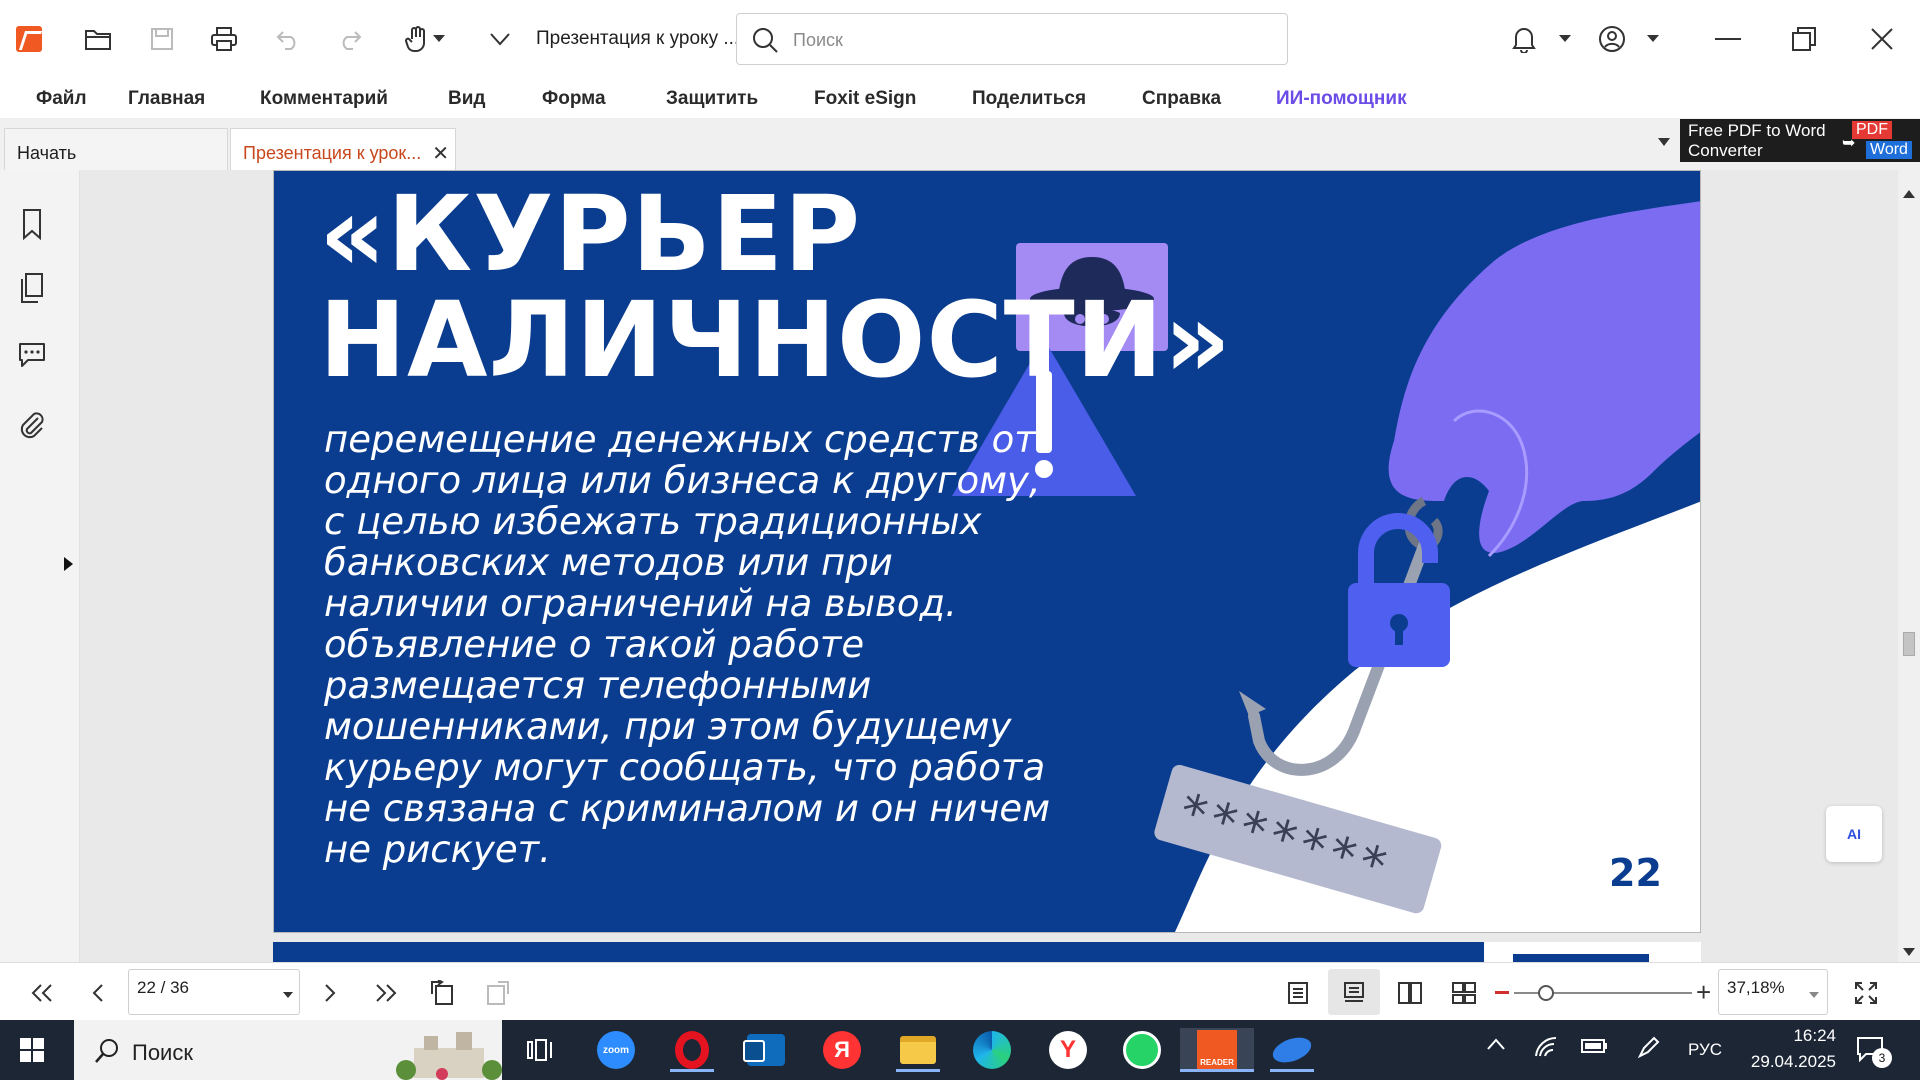 The width and height of the screenshot is (1920, 1080). What do you see at coordinates (1217, 1050) in the screenshot?
I see `taskbar-foxit-reader: READER` at bounding box center [1217, 1050].